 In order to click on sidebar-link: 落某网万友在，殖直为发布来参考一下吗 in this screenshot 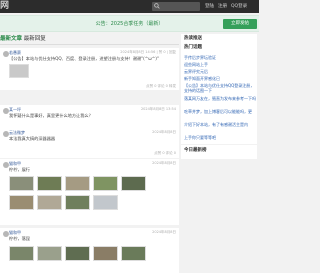, I will do `click(220, 98)`.